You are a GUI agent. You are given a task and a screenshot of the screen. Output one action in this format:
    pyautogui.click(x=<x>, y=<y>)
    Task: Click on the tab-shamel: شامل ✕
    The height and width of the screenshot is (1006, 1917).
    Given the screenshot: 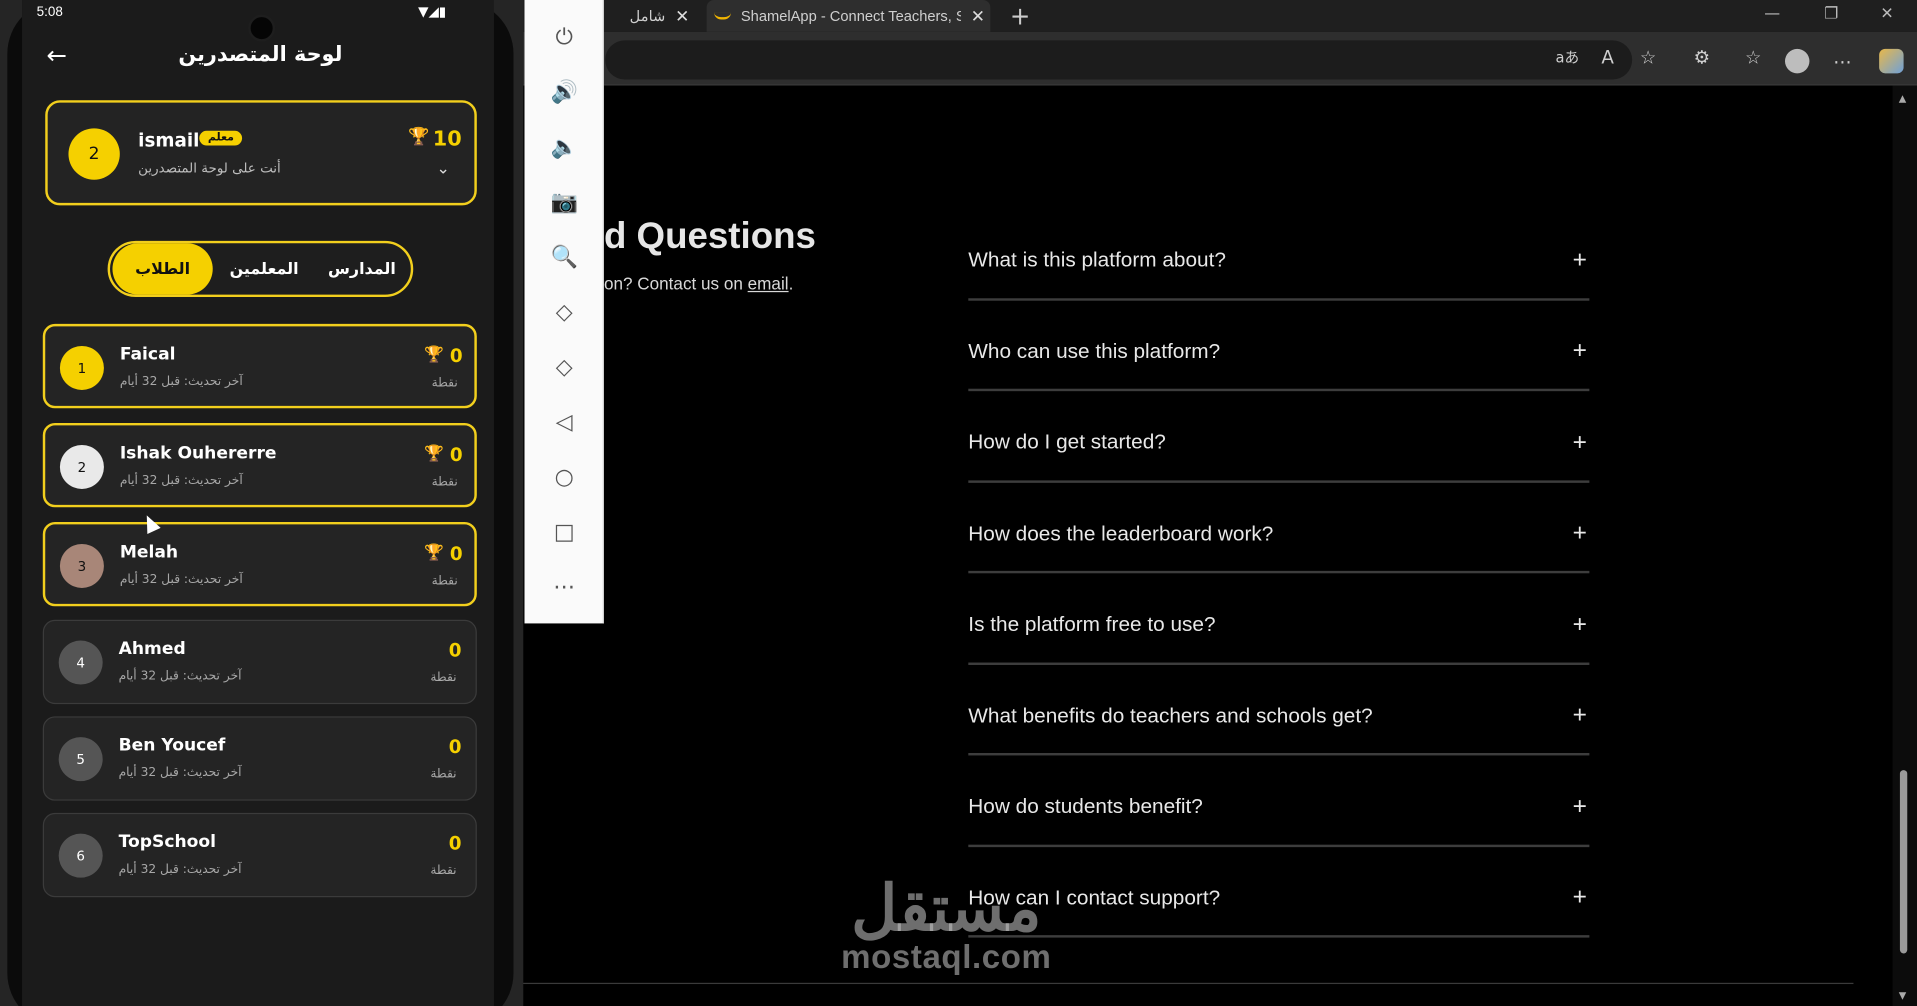 What is the action you would take?
    pyautogui.click(x=660, y=16)
    